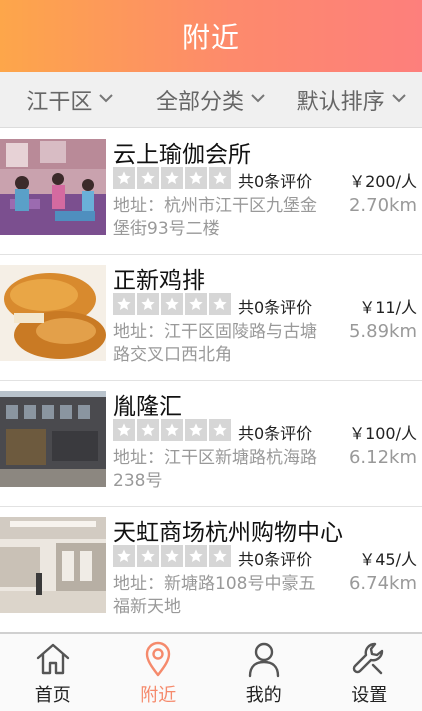  I want to click on shop-distance: 6.12km, so click(382, 457).